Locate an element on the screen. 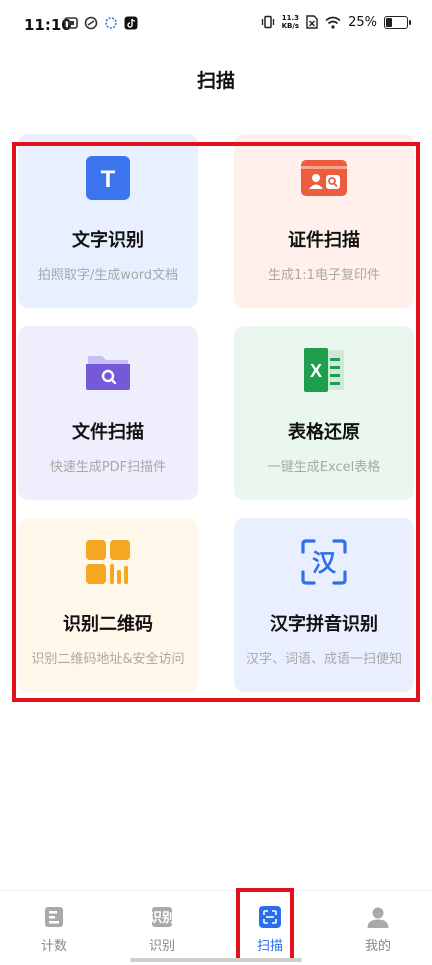 The width and height of the screenshot is (432, 965). pinyin-icon-glyph: 汉 is located at coordinates (324, 563).